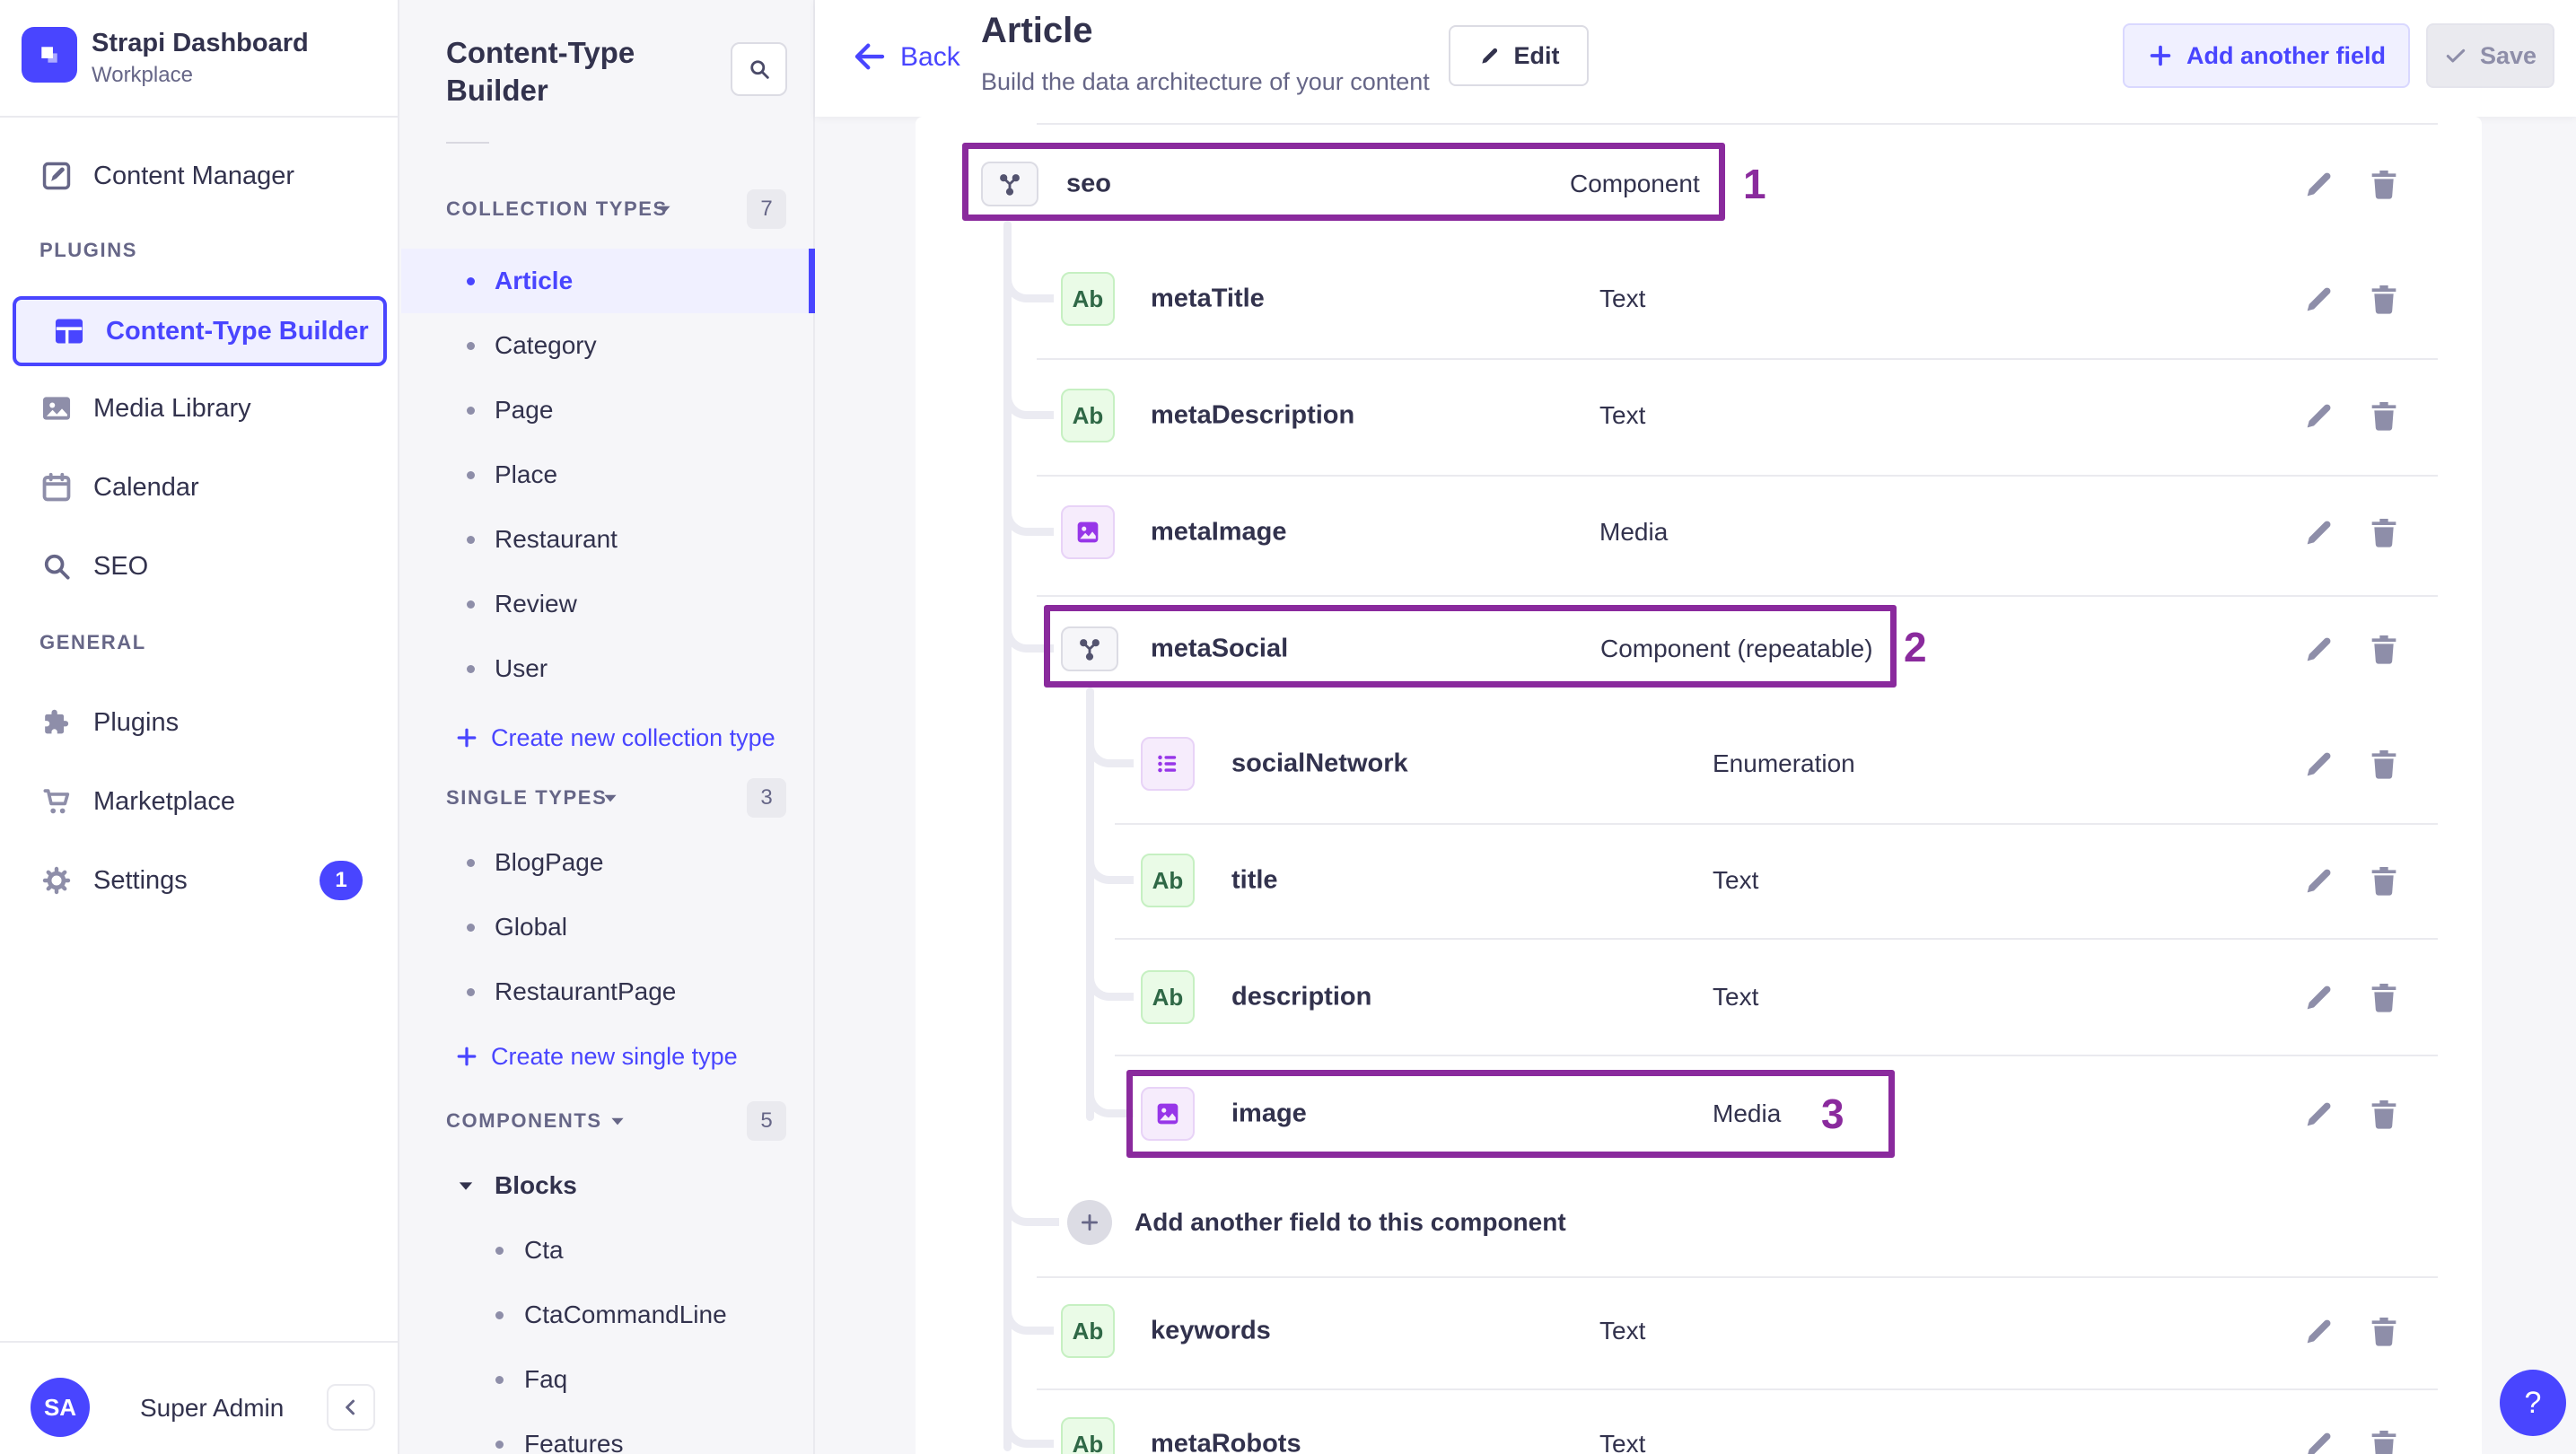 This screenshot has height=1454, width=2576. What do you see at coordinates (146, 487) in the screenshot?
I see `sidebar-item-label: Calendar` at bounding box center [146, 487].